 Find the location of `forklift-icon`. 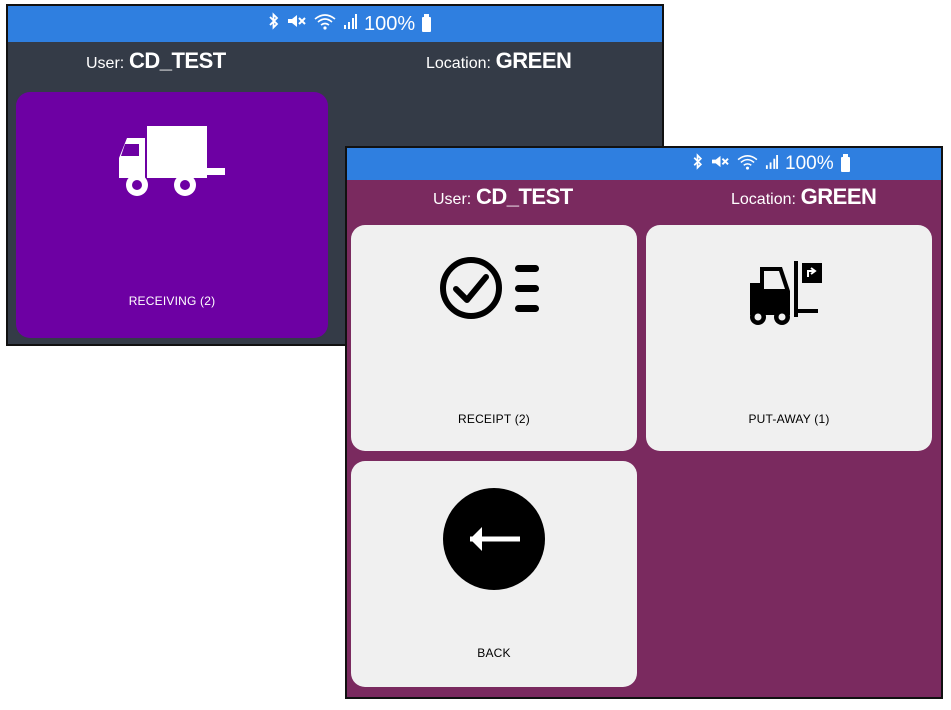

forklift-icon is located at coordinates (789, 295).